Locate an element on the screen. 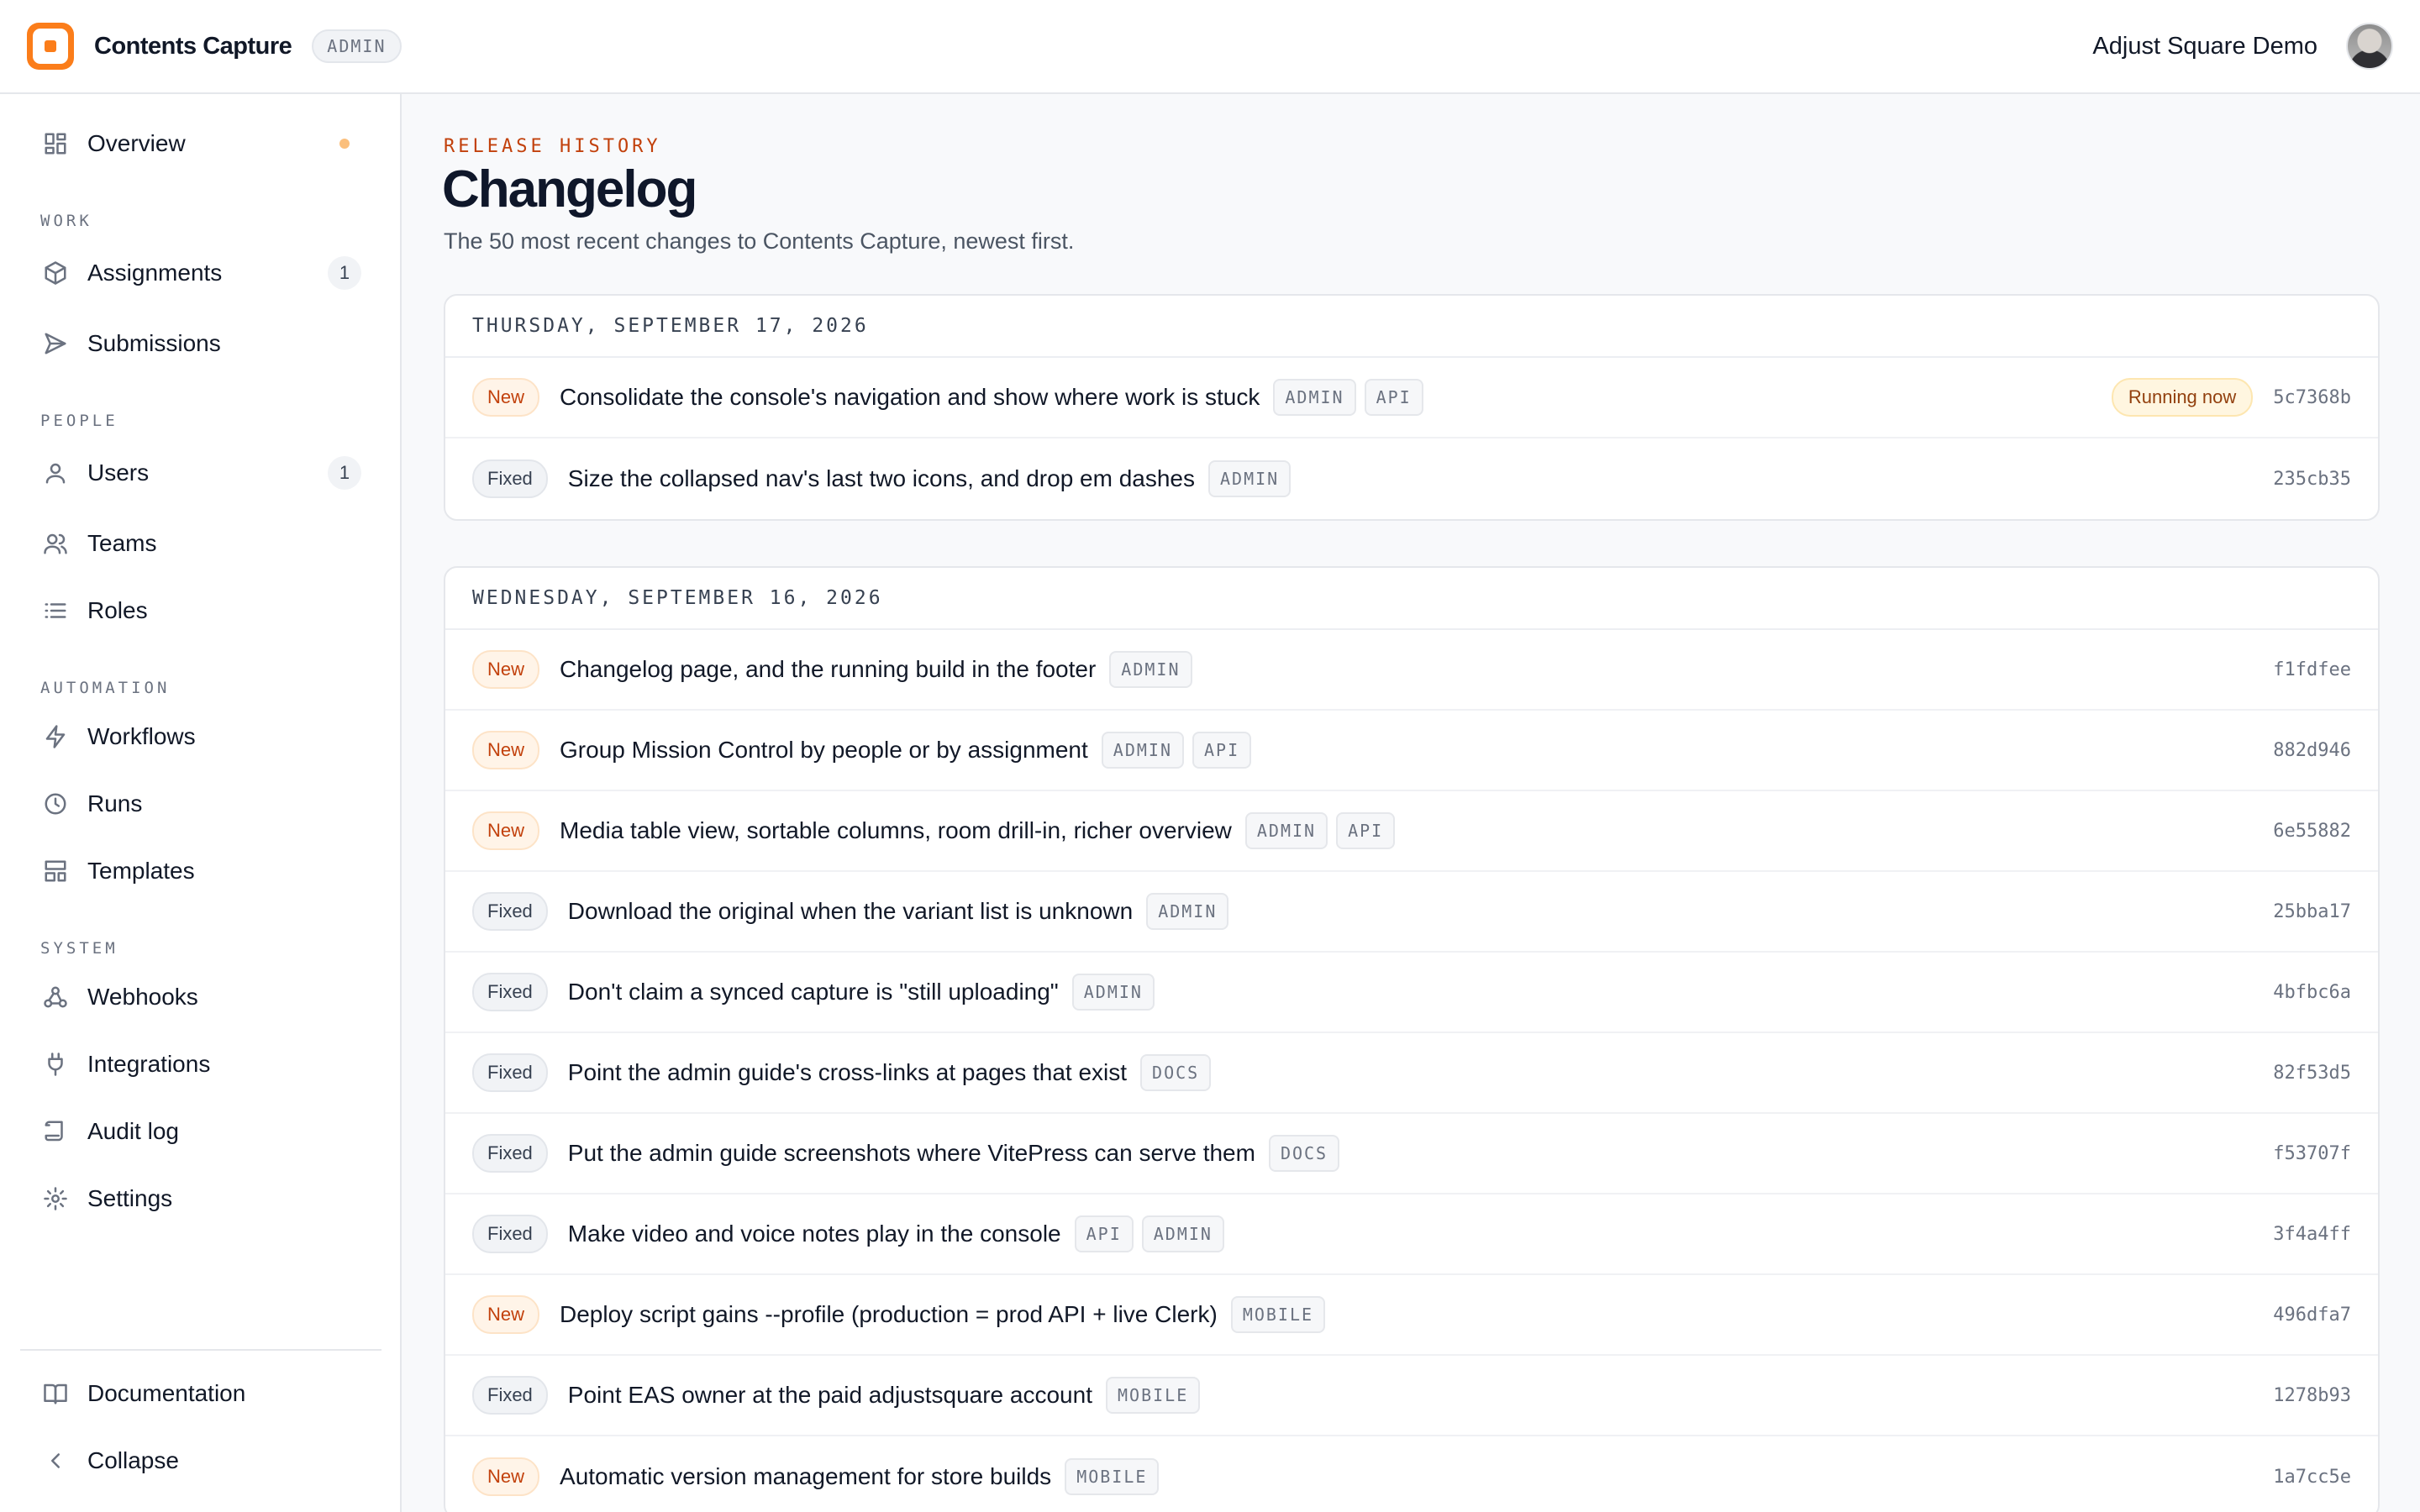  scope-tag: DOCS is located at coordinates (1304, 1153).